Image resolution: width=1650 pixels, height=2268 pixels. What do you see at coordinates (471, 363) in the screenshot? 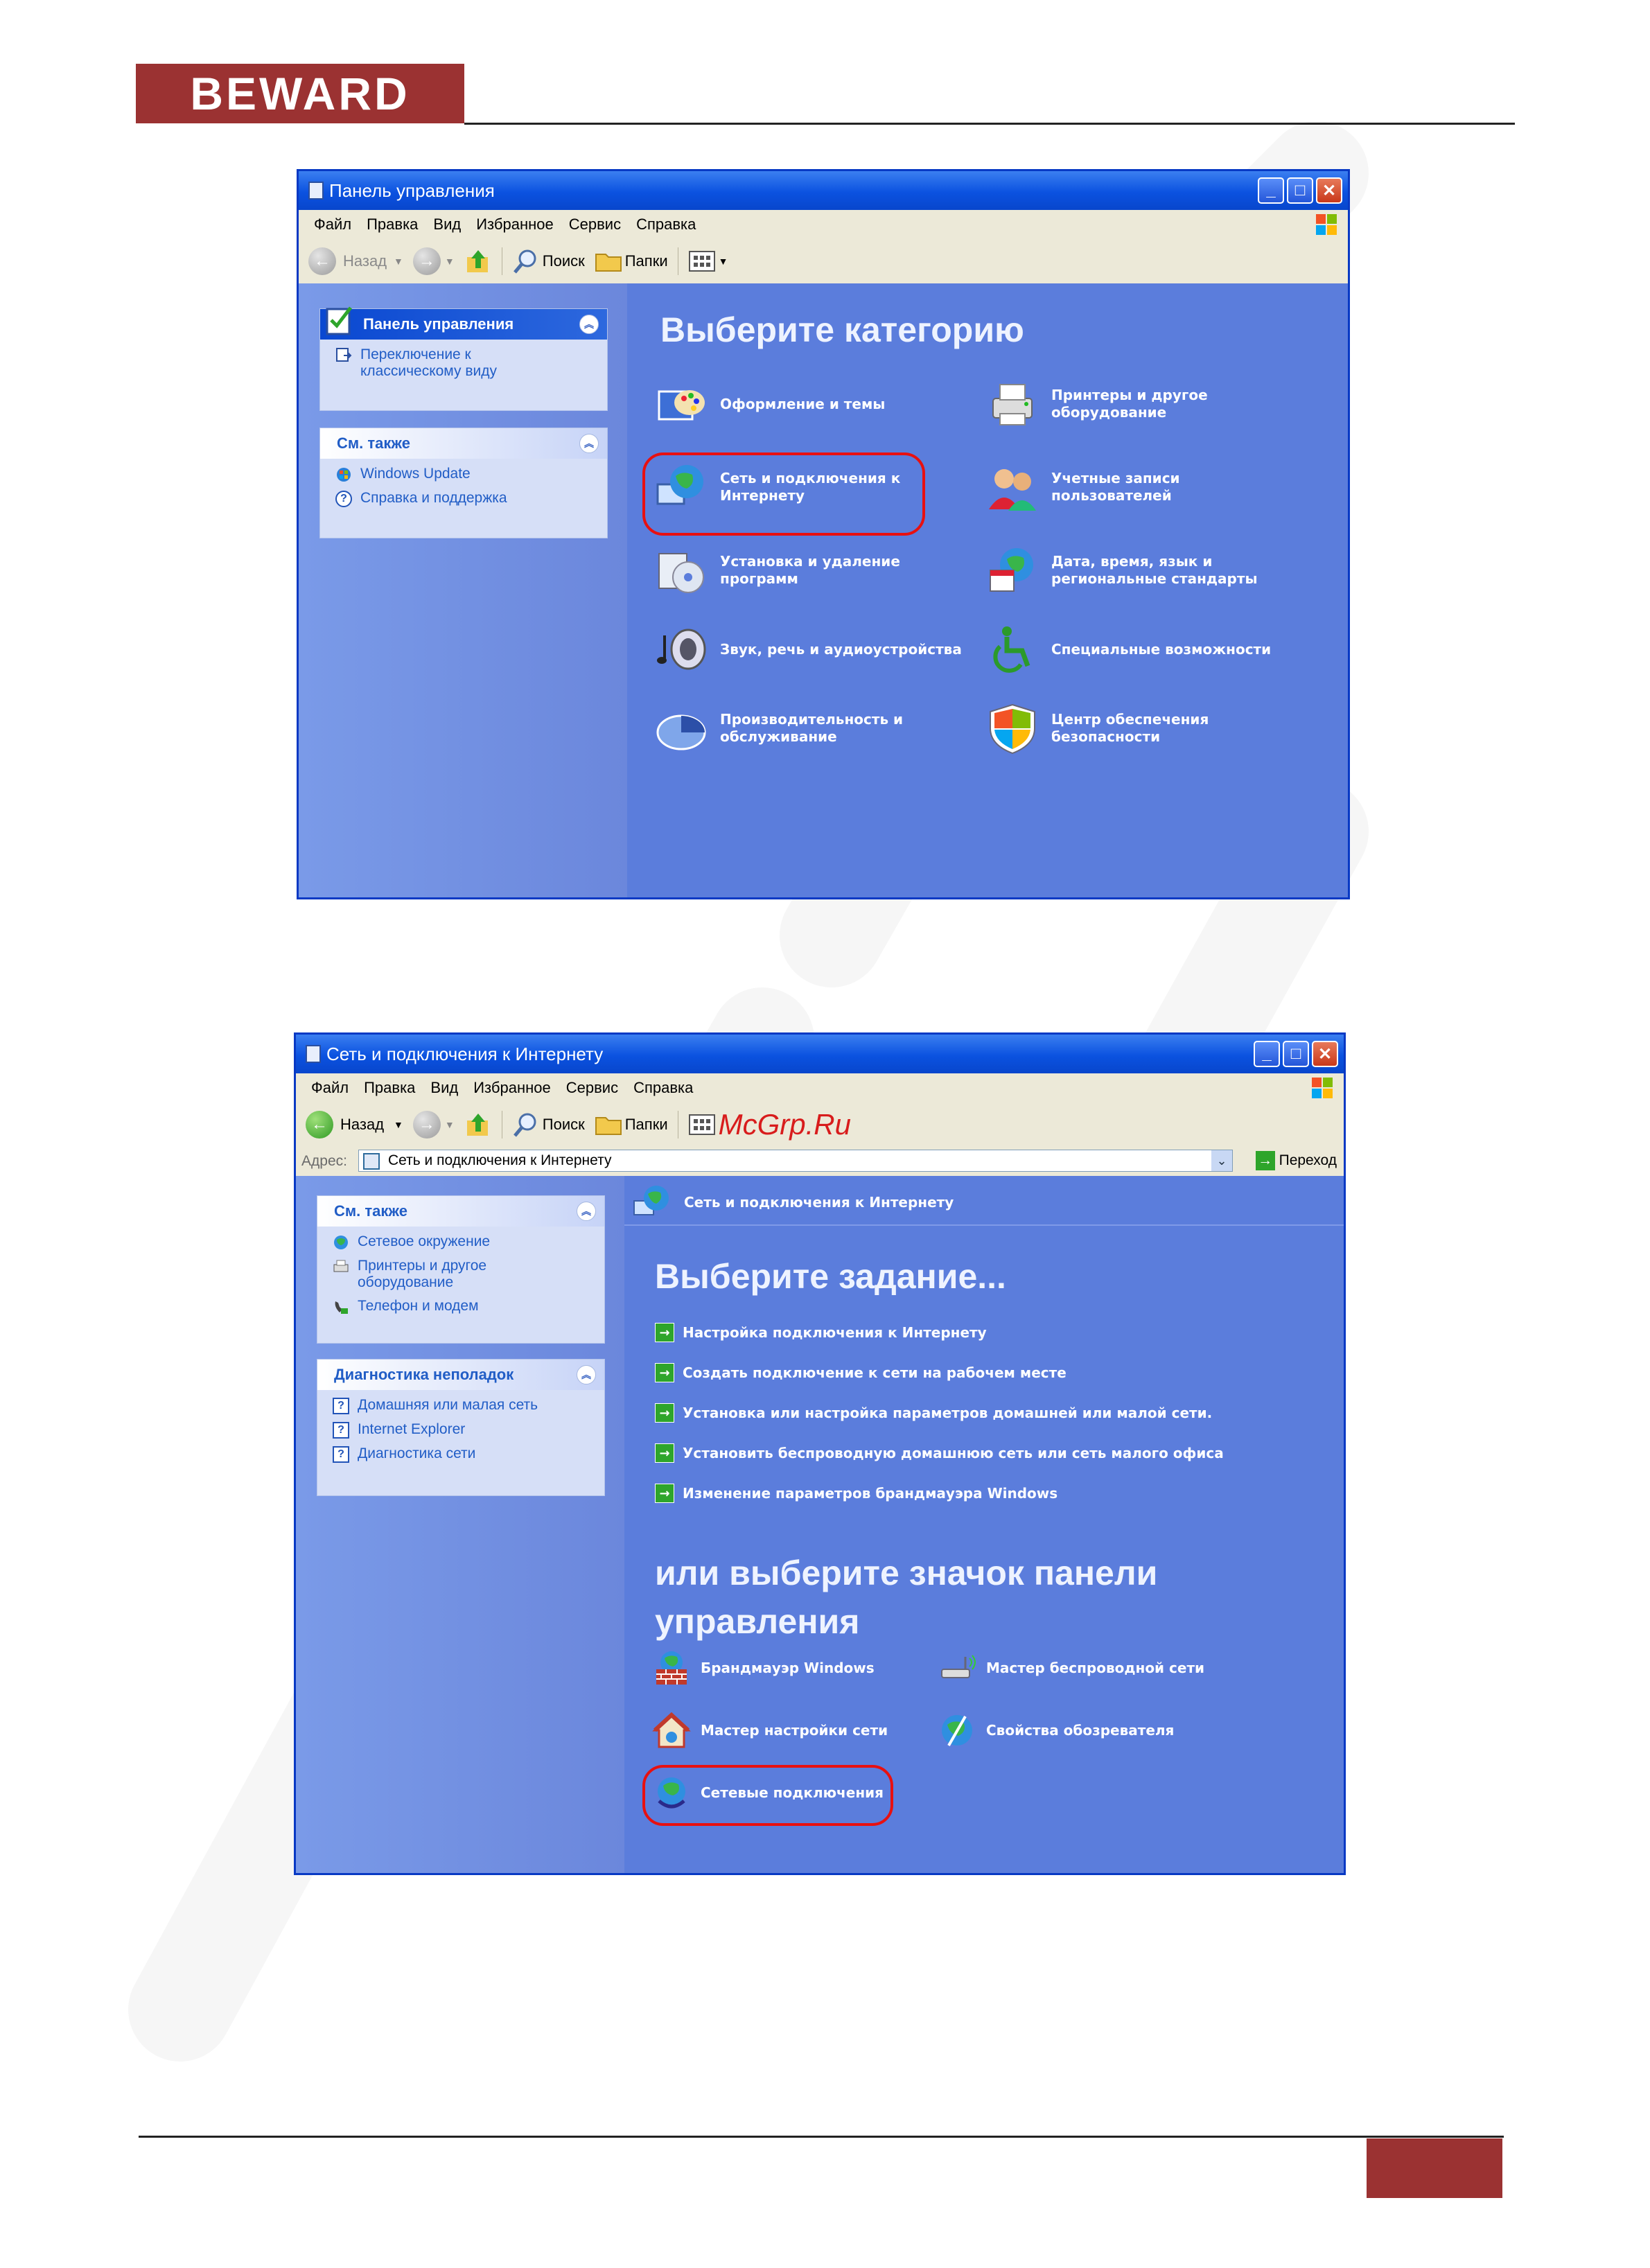
I see `switch-classic-view-link: Переключение к классическому виду` at bounding box center [471, 363].